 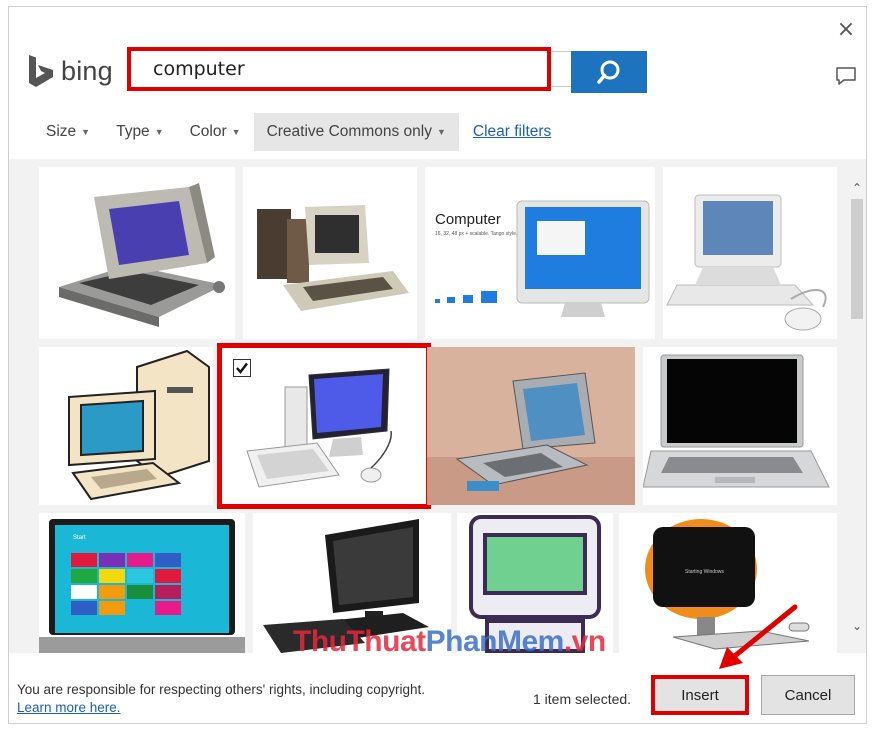 What do you see at coordinates (349, 131) in the screenshot?
I see `license-filter-label: Creative Commons only` at bounding box center [349, 131].